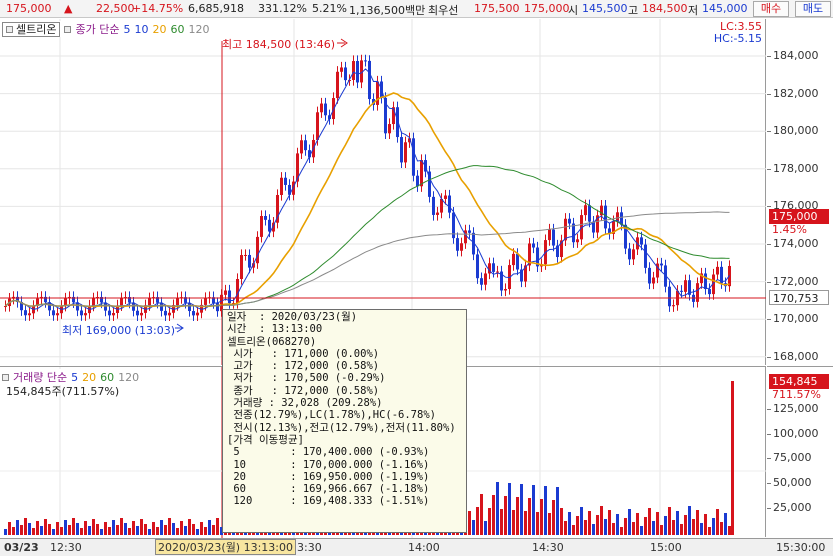 This screenshot has height=556, width=833. I want to click on tooltip-row: 저가 : 170,500 (-0.29%), so click(344, 378).